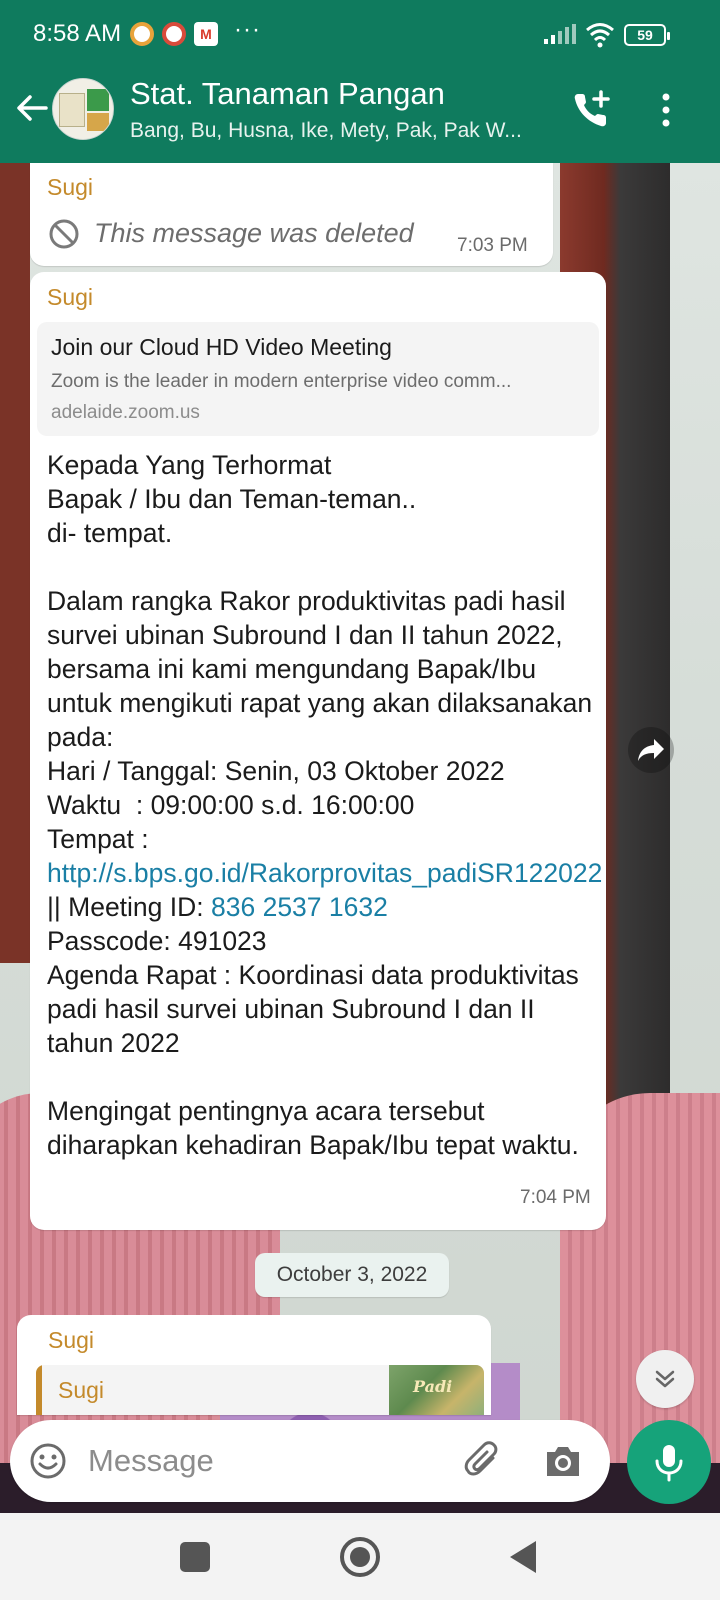  Describe the element at coordinates (77, 33) in the screenshot. I see `status-time: 8:58 AM` at that location.